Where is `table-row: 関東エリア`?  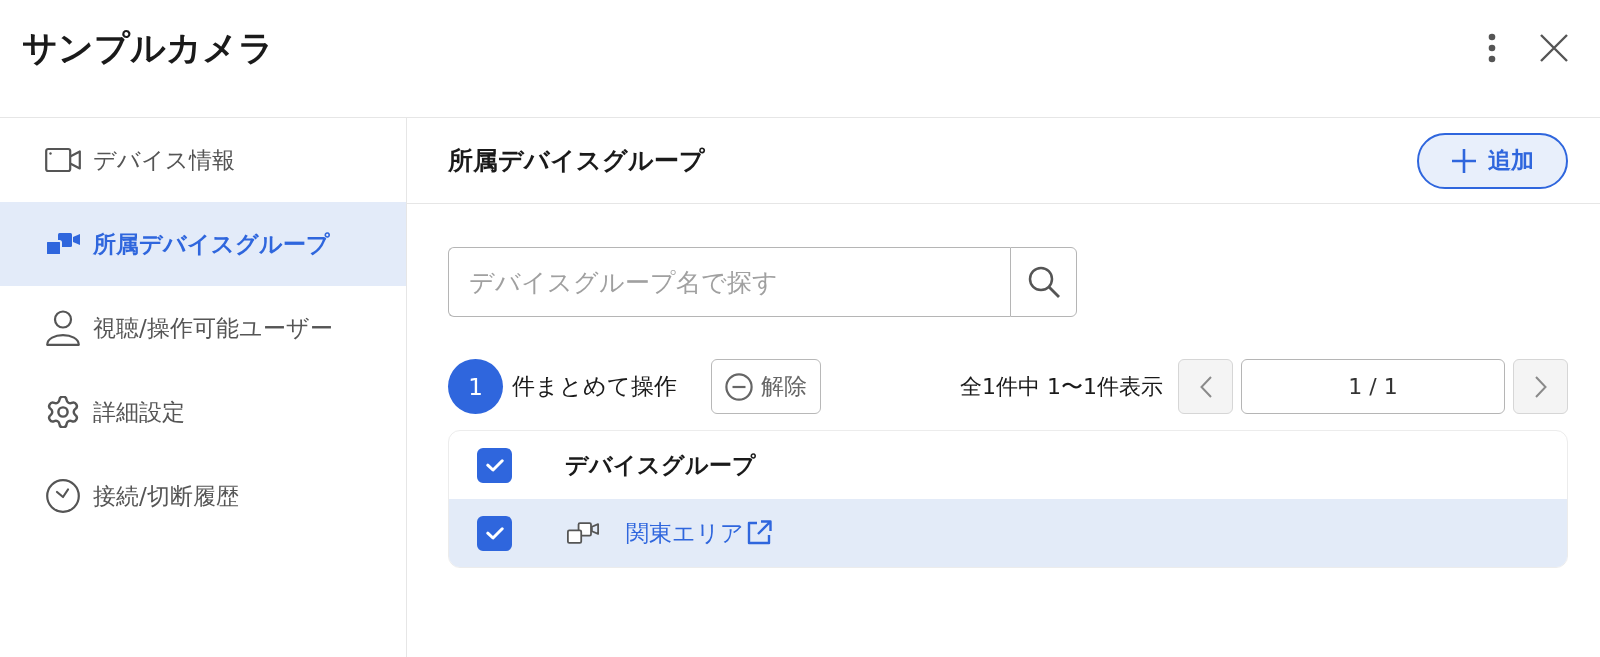 table-row: 関東エリア is located at coordinates (1008, 533).